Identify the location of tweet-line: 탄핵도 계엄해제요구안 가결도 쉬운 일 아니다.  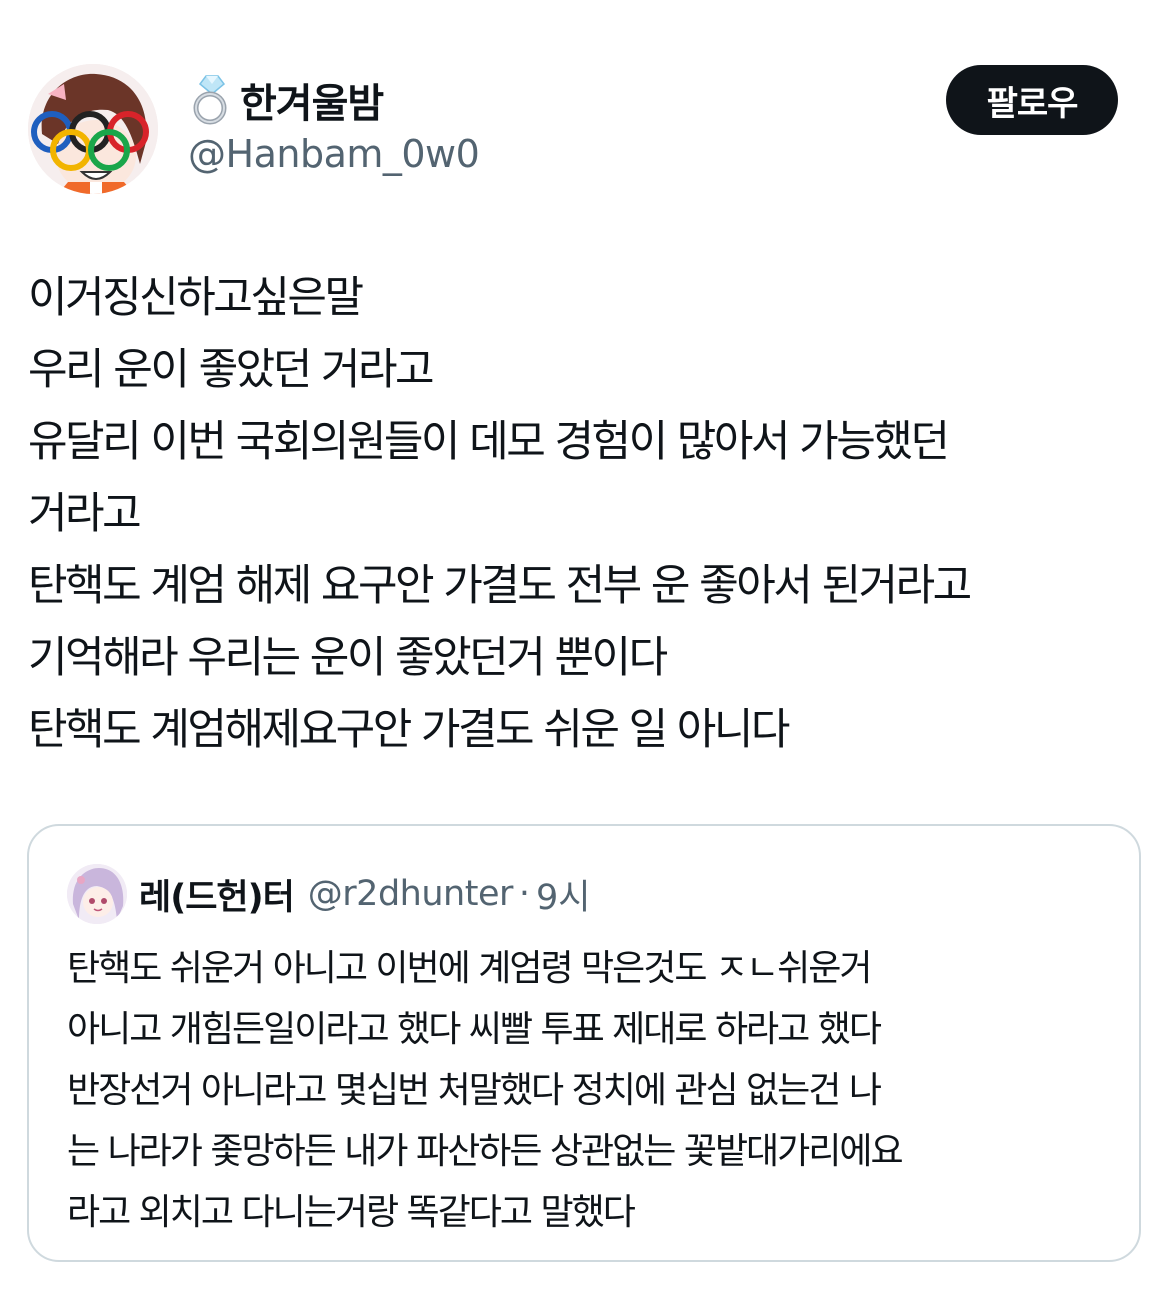
(409, 730).